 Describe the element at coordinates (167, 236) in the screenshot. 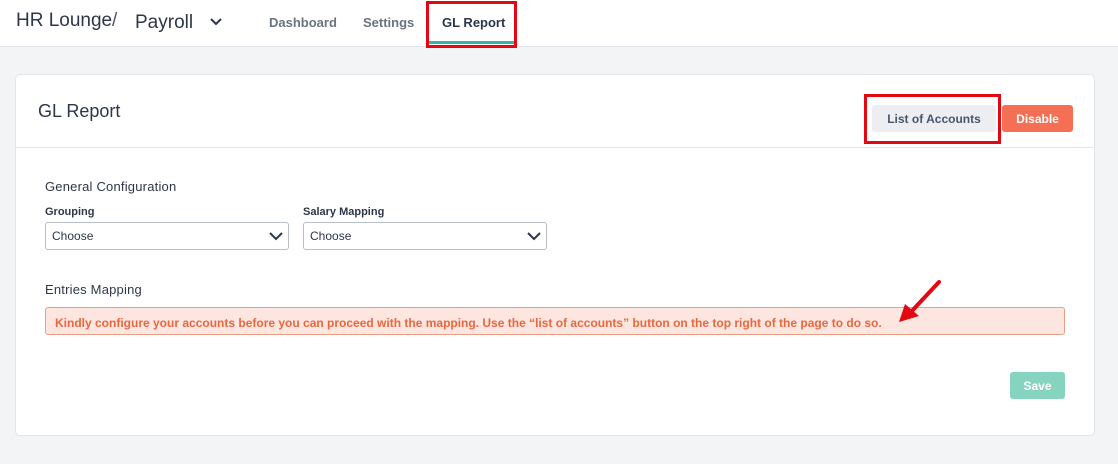

I see `grouping-select: Choose` at that location.